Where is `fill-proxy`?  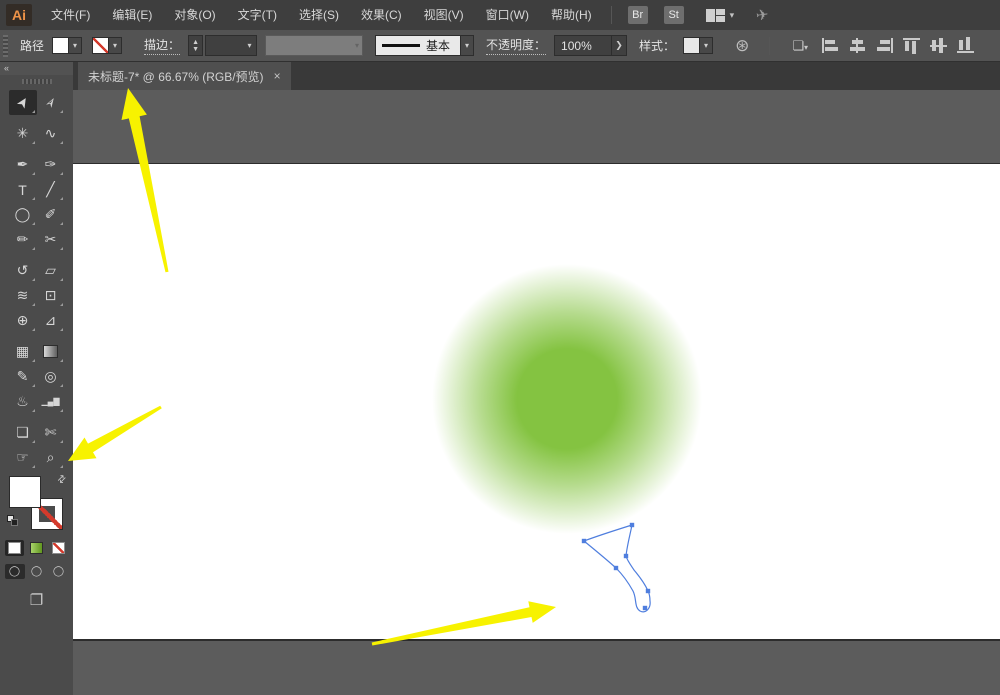
fill-proxy is located at coordinates (24, 492).